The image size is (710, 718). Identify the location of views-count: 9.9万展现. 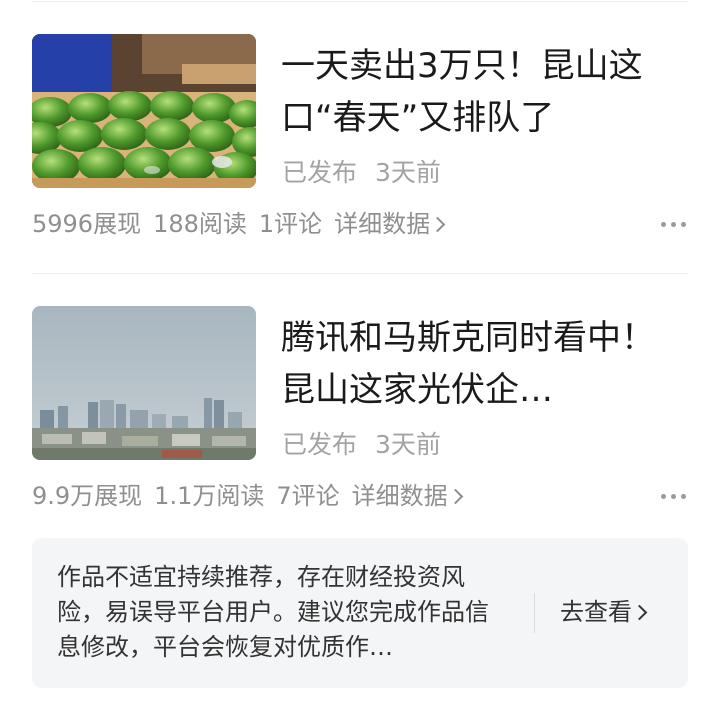
(87, 496).